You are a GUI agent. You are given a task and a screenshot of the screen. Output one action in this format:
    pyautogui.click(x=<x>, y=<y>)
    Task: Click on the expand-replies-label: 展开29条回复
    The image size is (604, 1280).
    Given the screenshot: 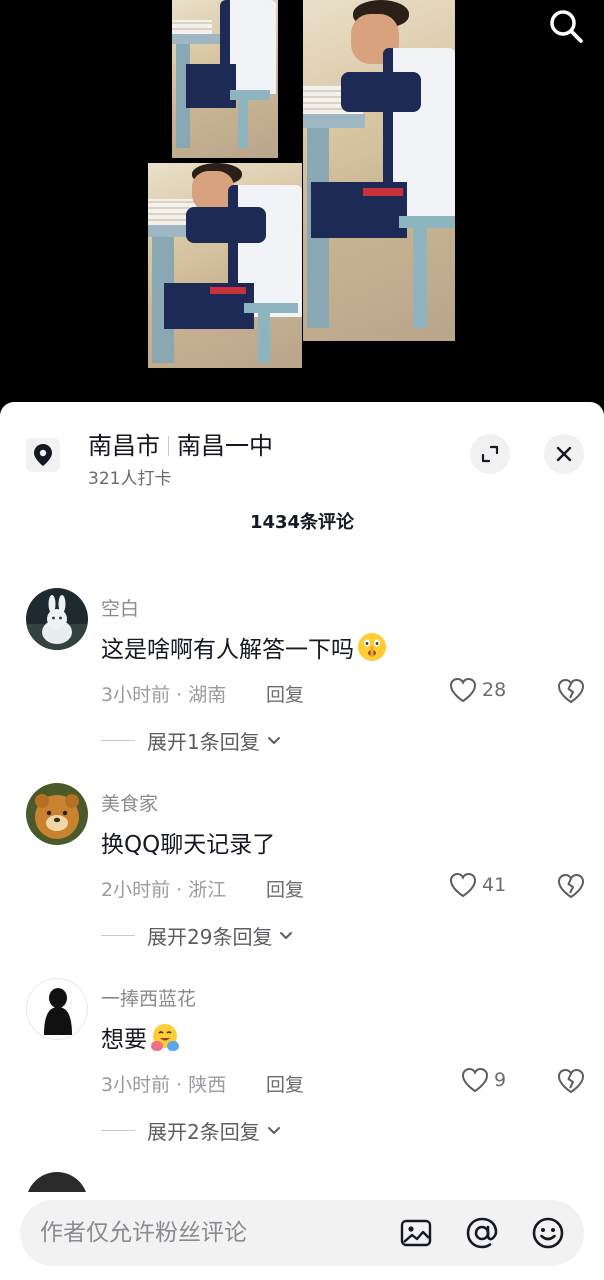 What is the action you would take?
    pyautogui.click(x=210, y=937)
    